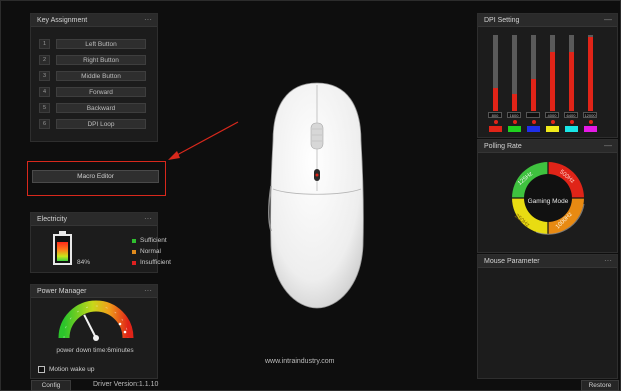 The width and height of the screenshot is (621, 391). Describe the element at coordinates (62, 251) in the screenshot. I see `battery-level-fill` at that location.